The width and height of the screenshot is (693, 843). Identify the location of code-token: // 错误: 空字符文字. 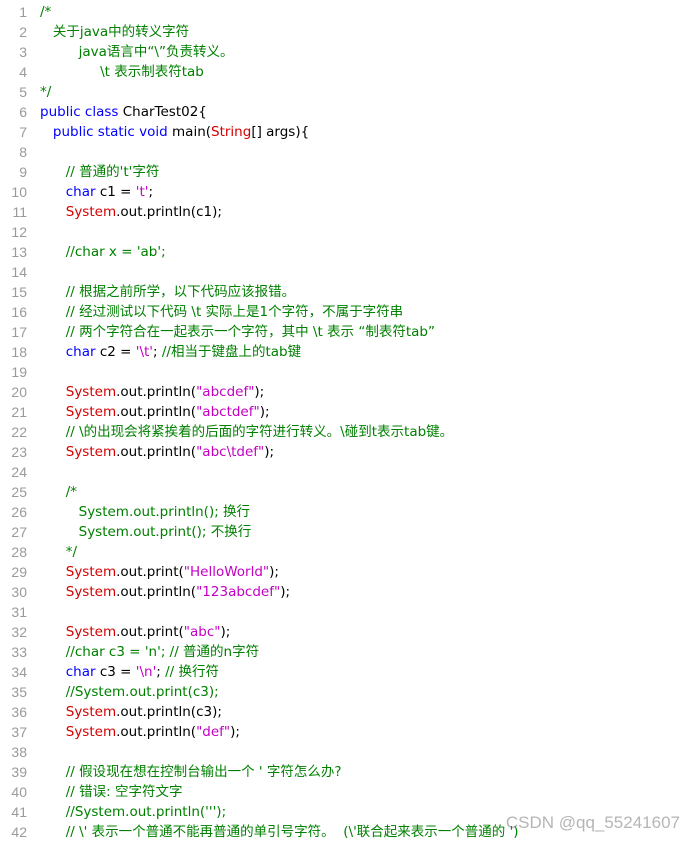
(111, 792).